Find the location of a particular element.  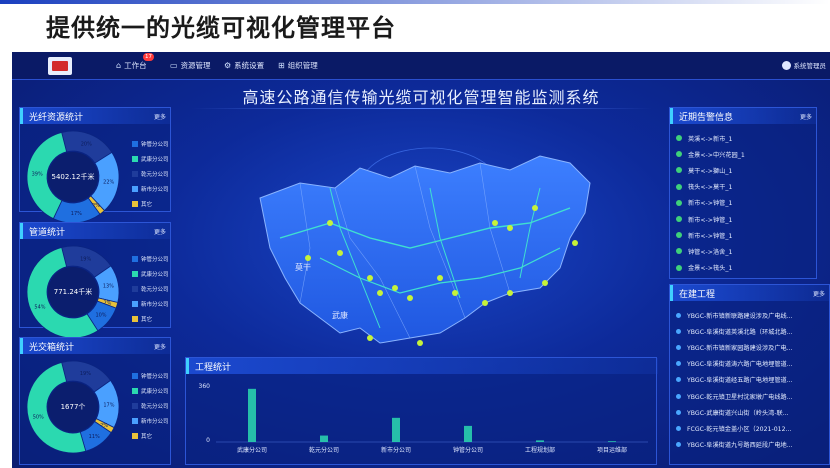

user-menu: 系统管理员 is located at coordinates (803, 65).